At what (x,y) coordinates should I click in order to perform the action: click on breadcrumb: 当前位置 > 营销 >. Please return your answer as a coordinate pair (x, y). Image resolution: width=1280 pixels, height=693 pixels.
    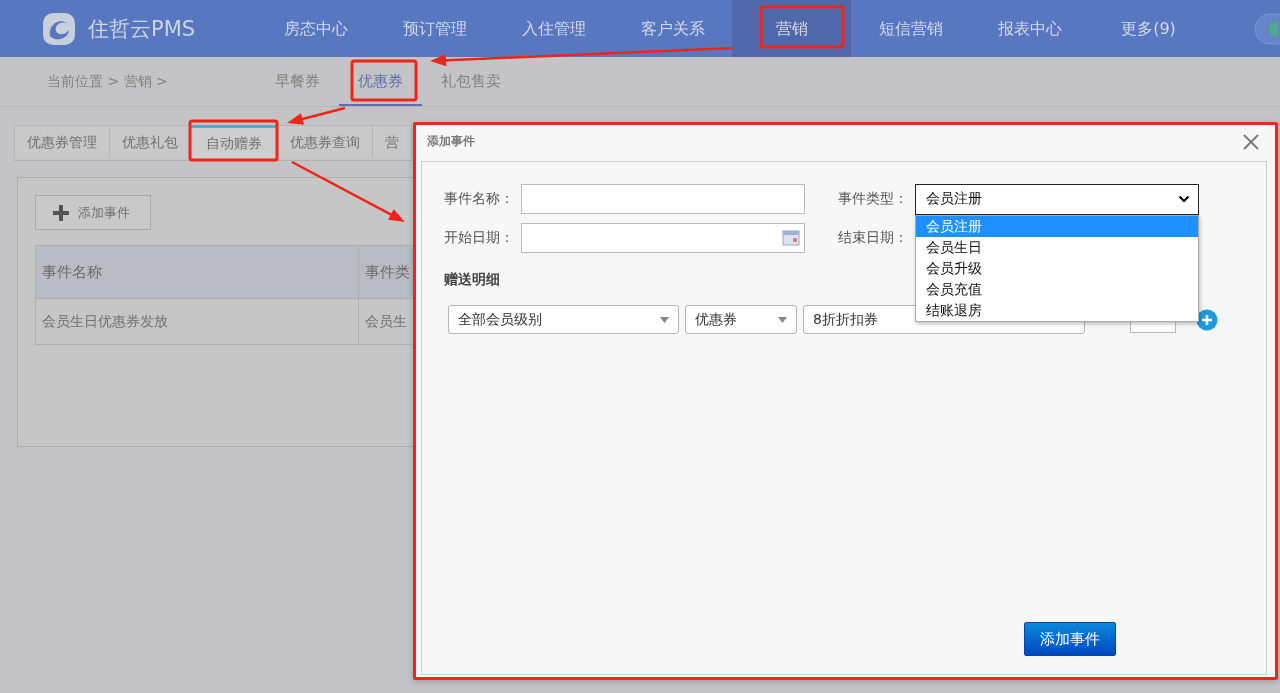
    Looking at the image, I should click on (107, 81).